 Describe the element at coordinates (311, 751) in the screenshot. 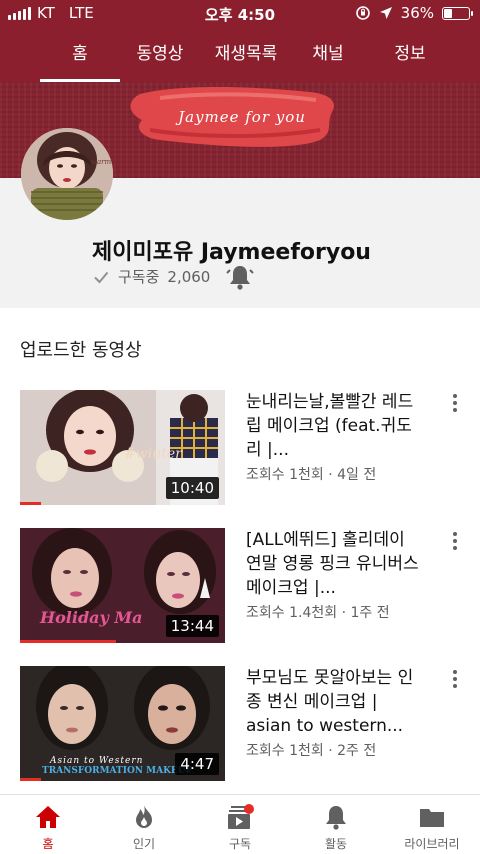

I see `video-meta: 조회수 1천회 · 2주 전` at that location.